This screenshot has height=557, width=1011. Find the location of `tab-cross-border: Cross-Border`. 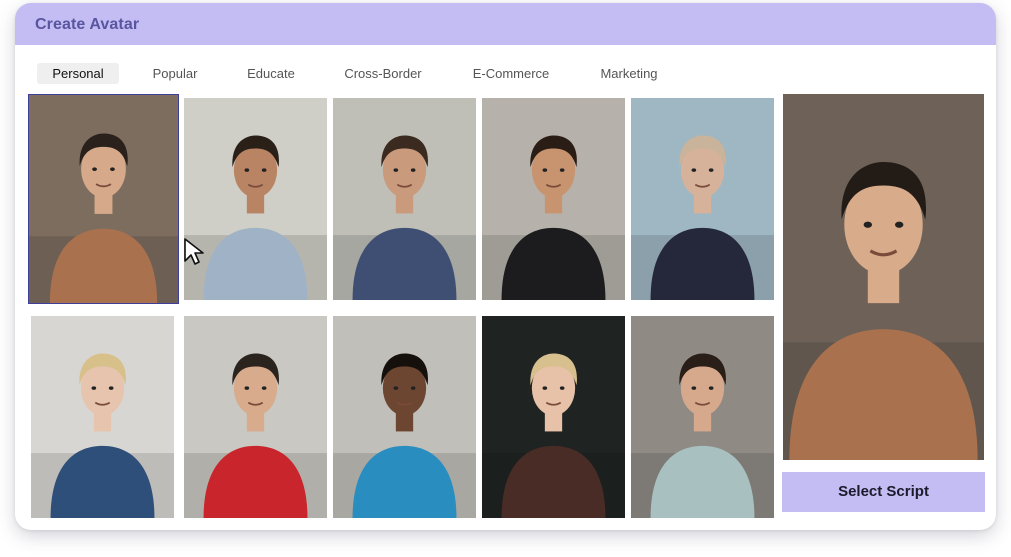

tab-cross-border: Cross-Border is located at coordinates (383, 73).